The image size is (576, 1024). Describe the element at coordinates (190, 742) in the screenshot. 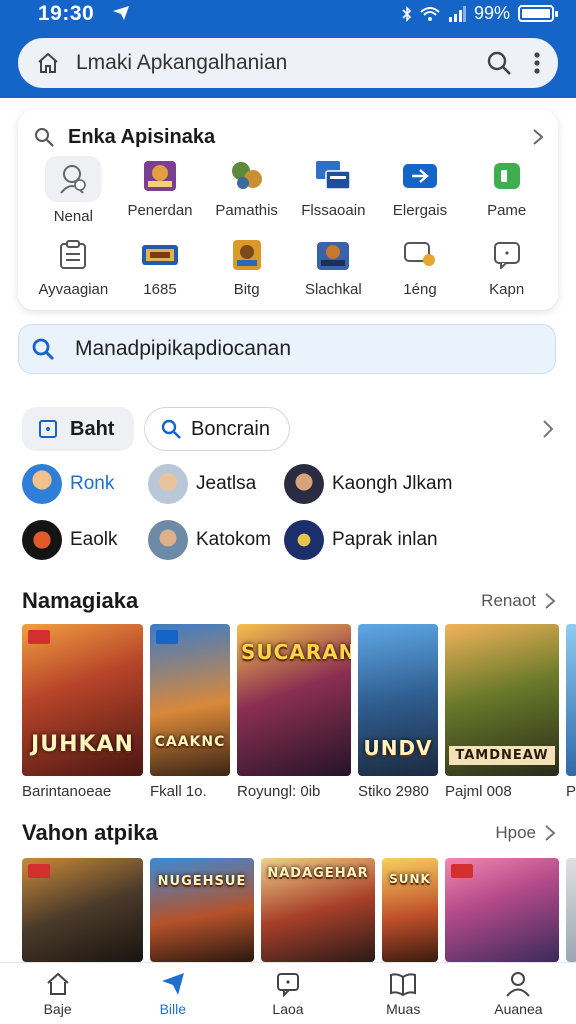

I see `game-art-title: CAAKNC` at that location.